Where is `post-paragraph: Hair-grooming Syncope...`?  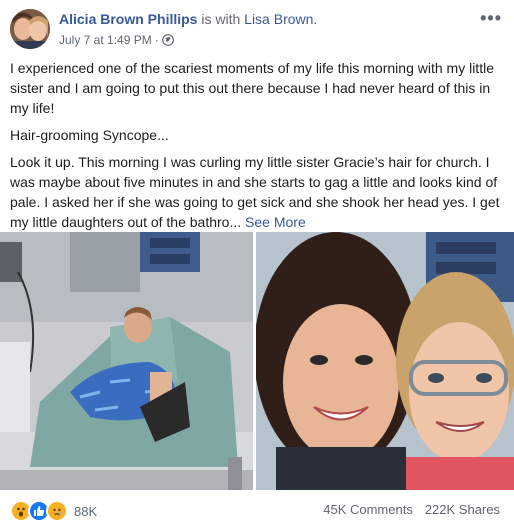
post-paragraph: Hair-grooming Syncope... is located at coordinates (89, 135).